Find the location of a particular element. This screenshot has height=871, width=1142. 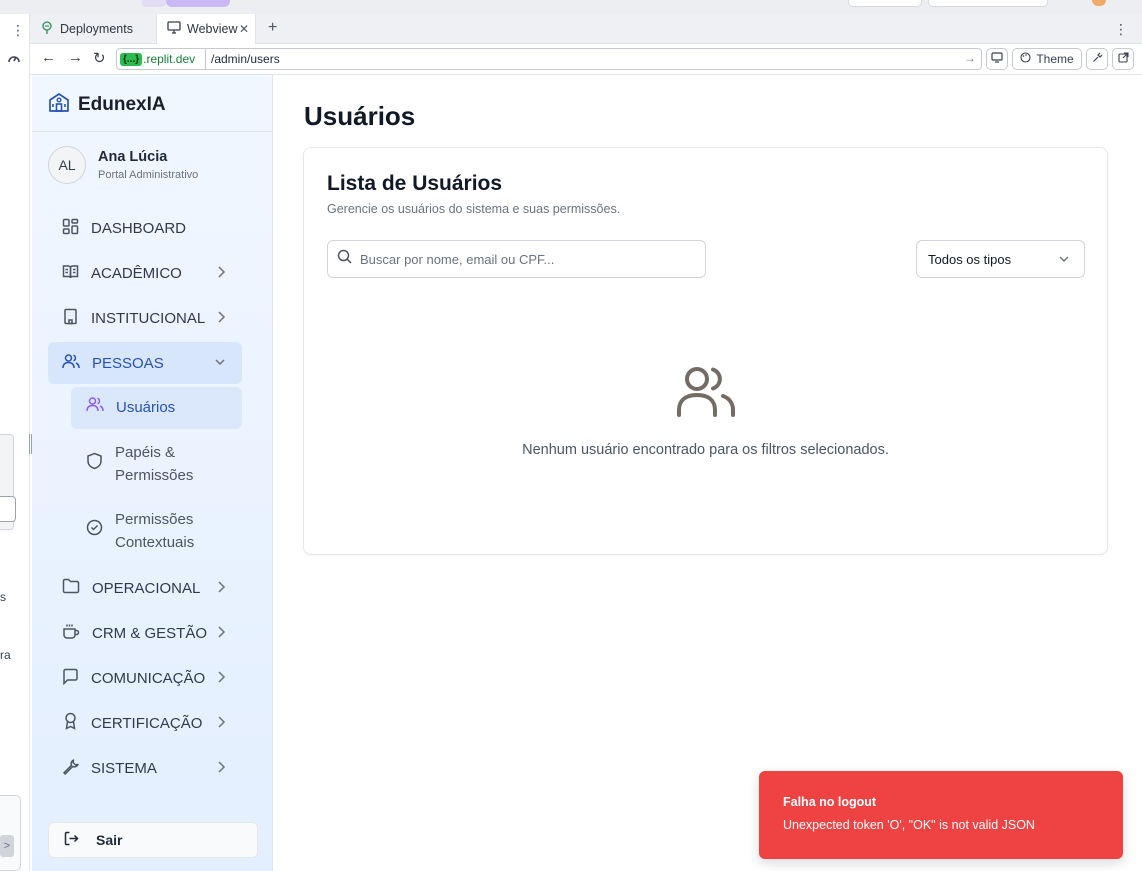

sidebar-item-crm-gestao: CRM & GESTÃO is located at coordinates (145, 633).